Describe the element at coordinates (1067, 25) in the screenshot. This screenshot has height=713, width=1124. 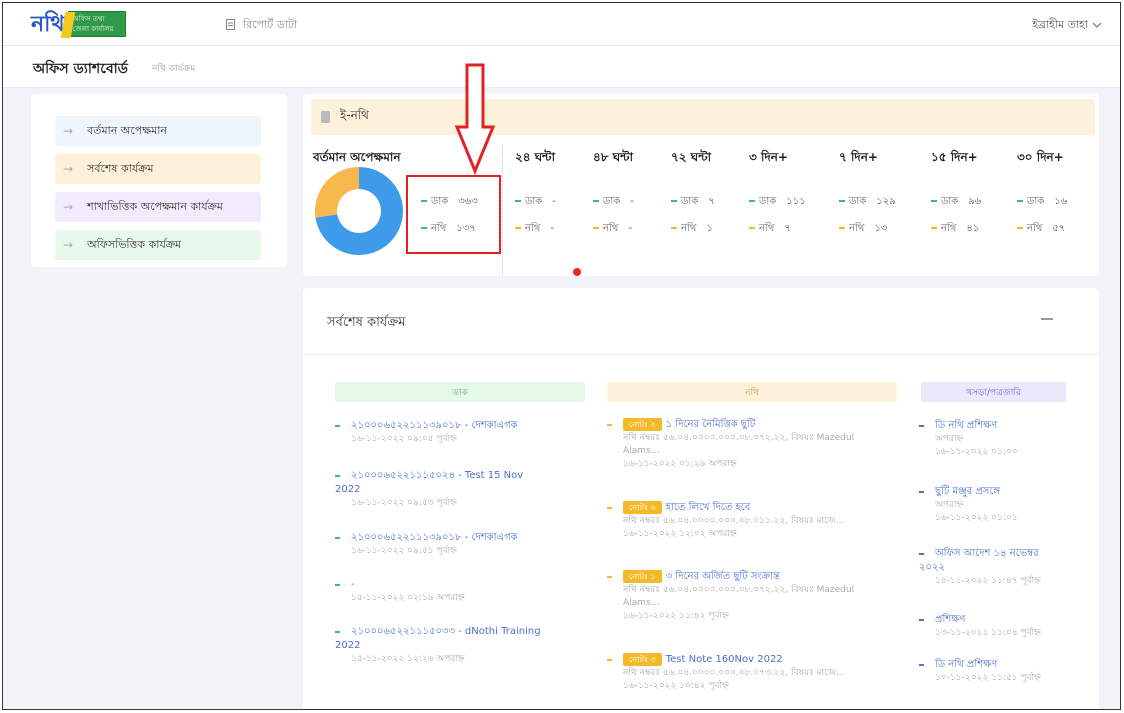
I see `user-menu: ইব্রাহীম তাহা` at that location.